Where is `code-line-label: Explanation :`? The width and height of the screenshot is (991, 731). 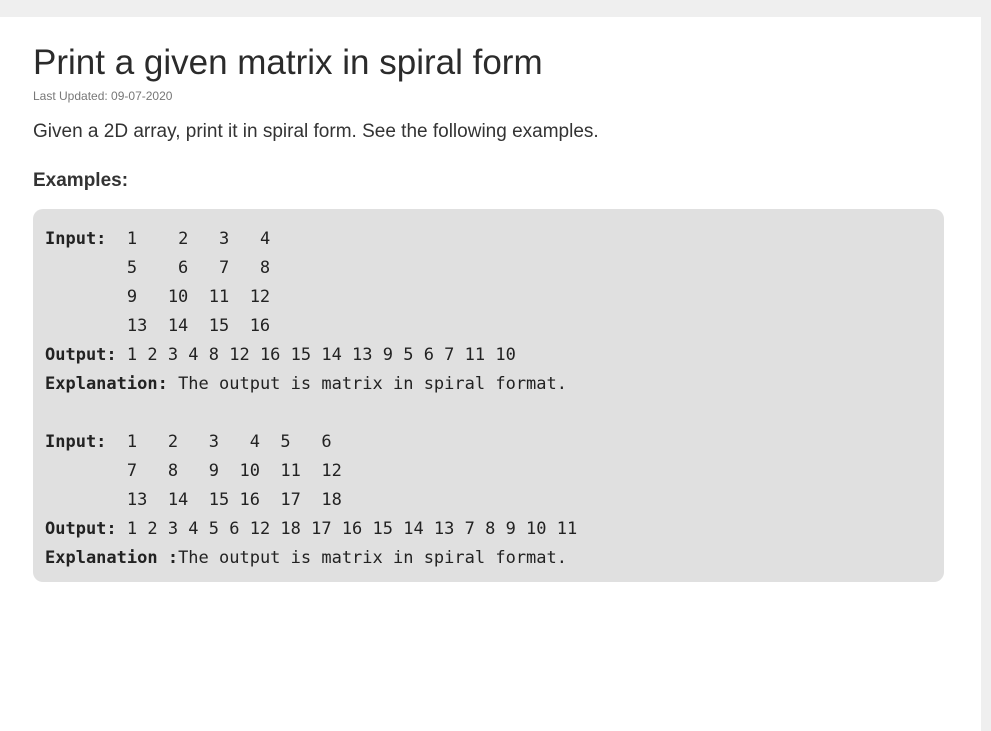
code-line-label: Explanation : is located at coordinates (112, 558).